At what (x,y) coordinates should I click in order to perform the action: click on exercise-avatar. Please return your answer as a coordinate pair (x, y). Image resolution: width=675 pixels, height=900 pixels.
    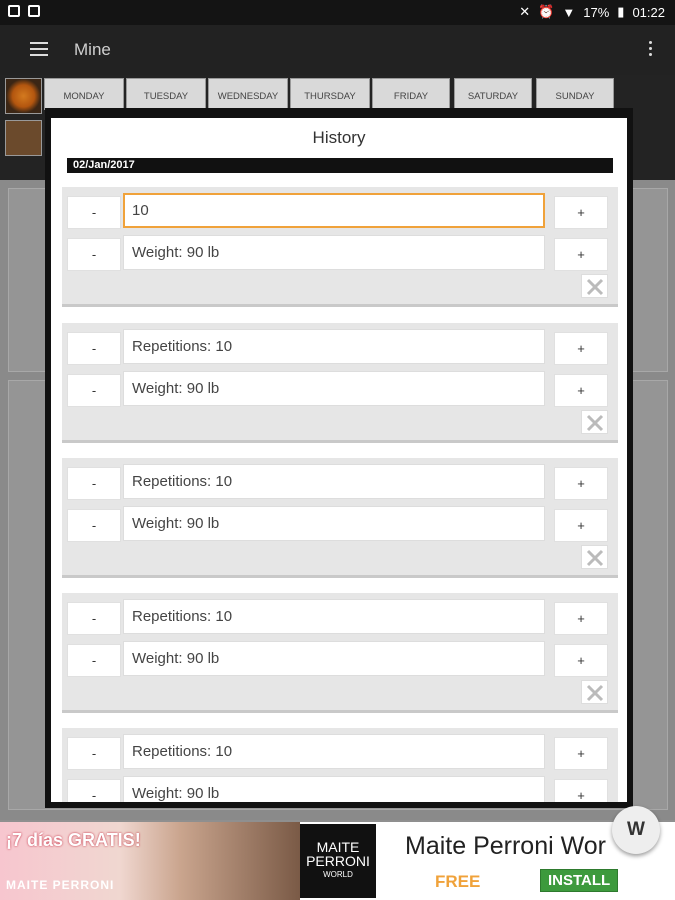
    Looking at the image, I should click on (23, 96).